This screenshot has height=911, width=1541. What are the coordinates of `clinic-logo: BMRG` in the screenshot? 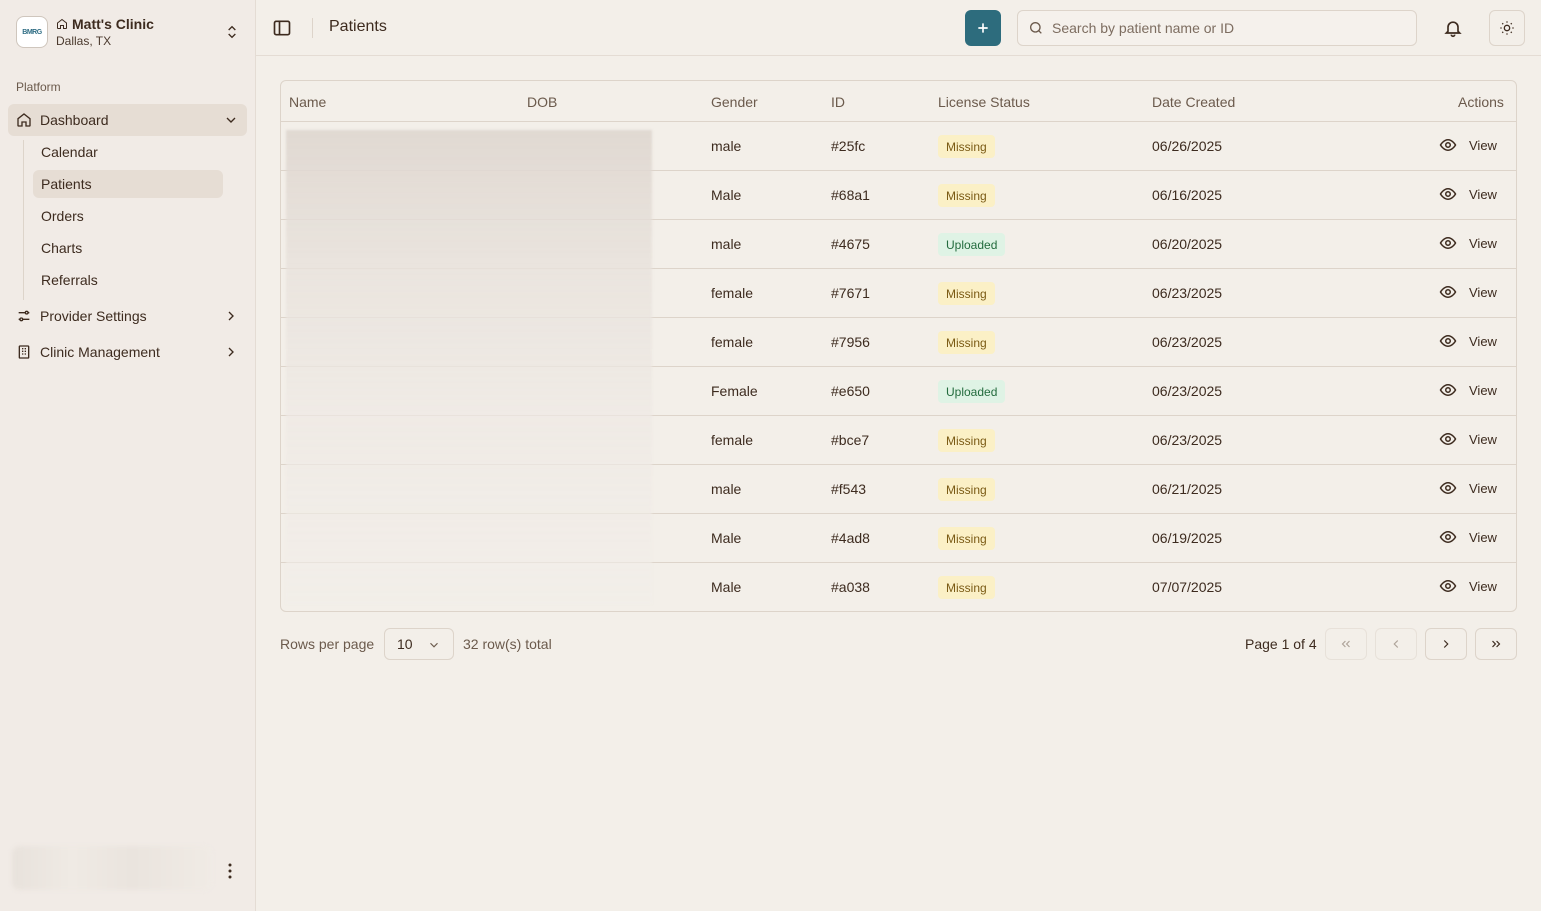 It's located at (32, 32).